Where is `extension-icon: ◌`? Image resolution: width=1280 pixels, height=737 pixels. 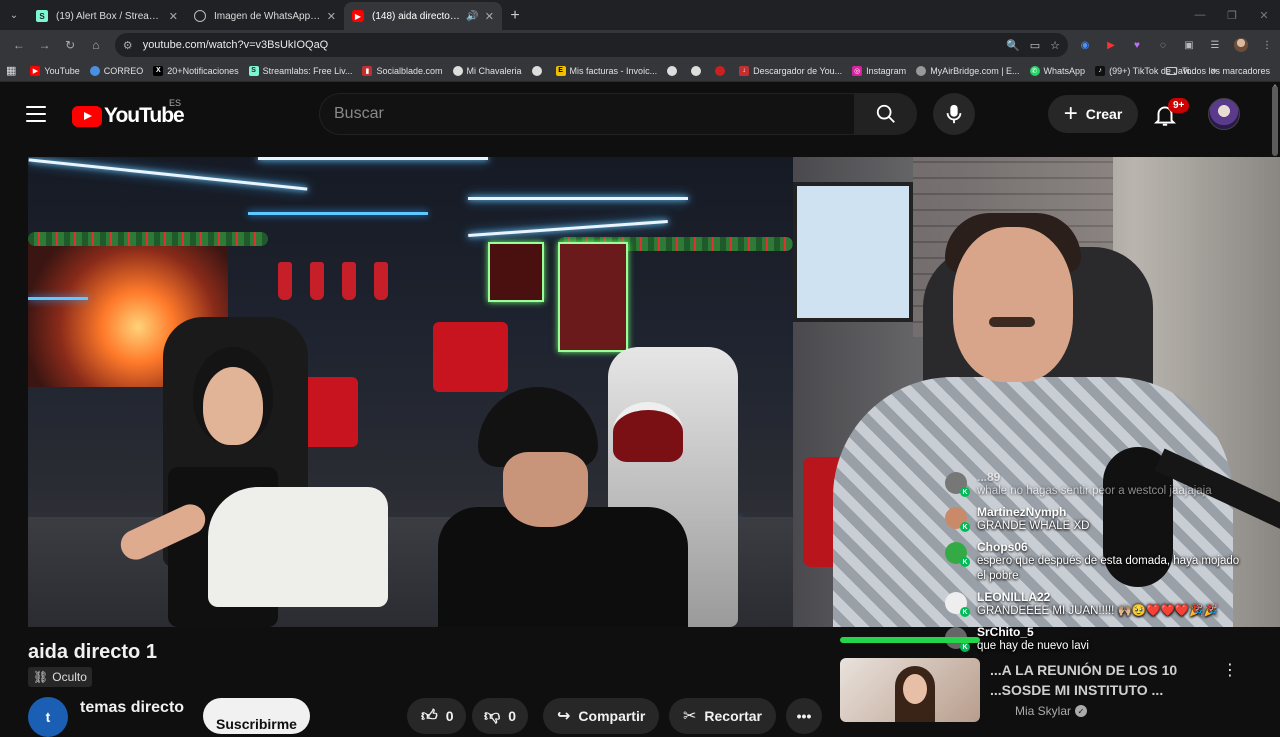 extension-icon: ◌ is located at coordinates (1163, 45).